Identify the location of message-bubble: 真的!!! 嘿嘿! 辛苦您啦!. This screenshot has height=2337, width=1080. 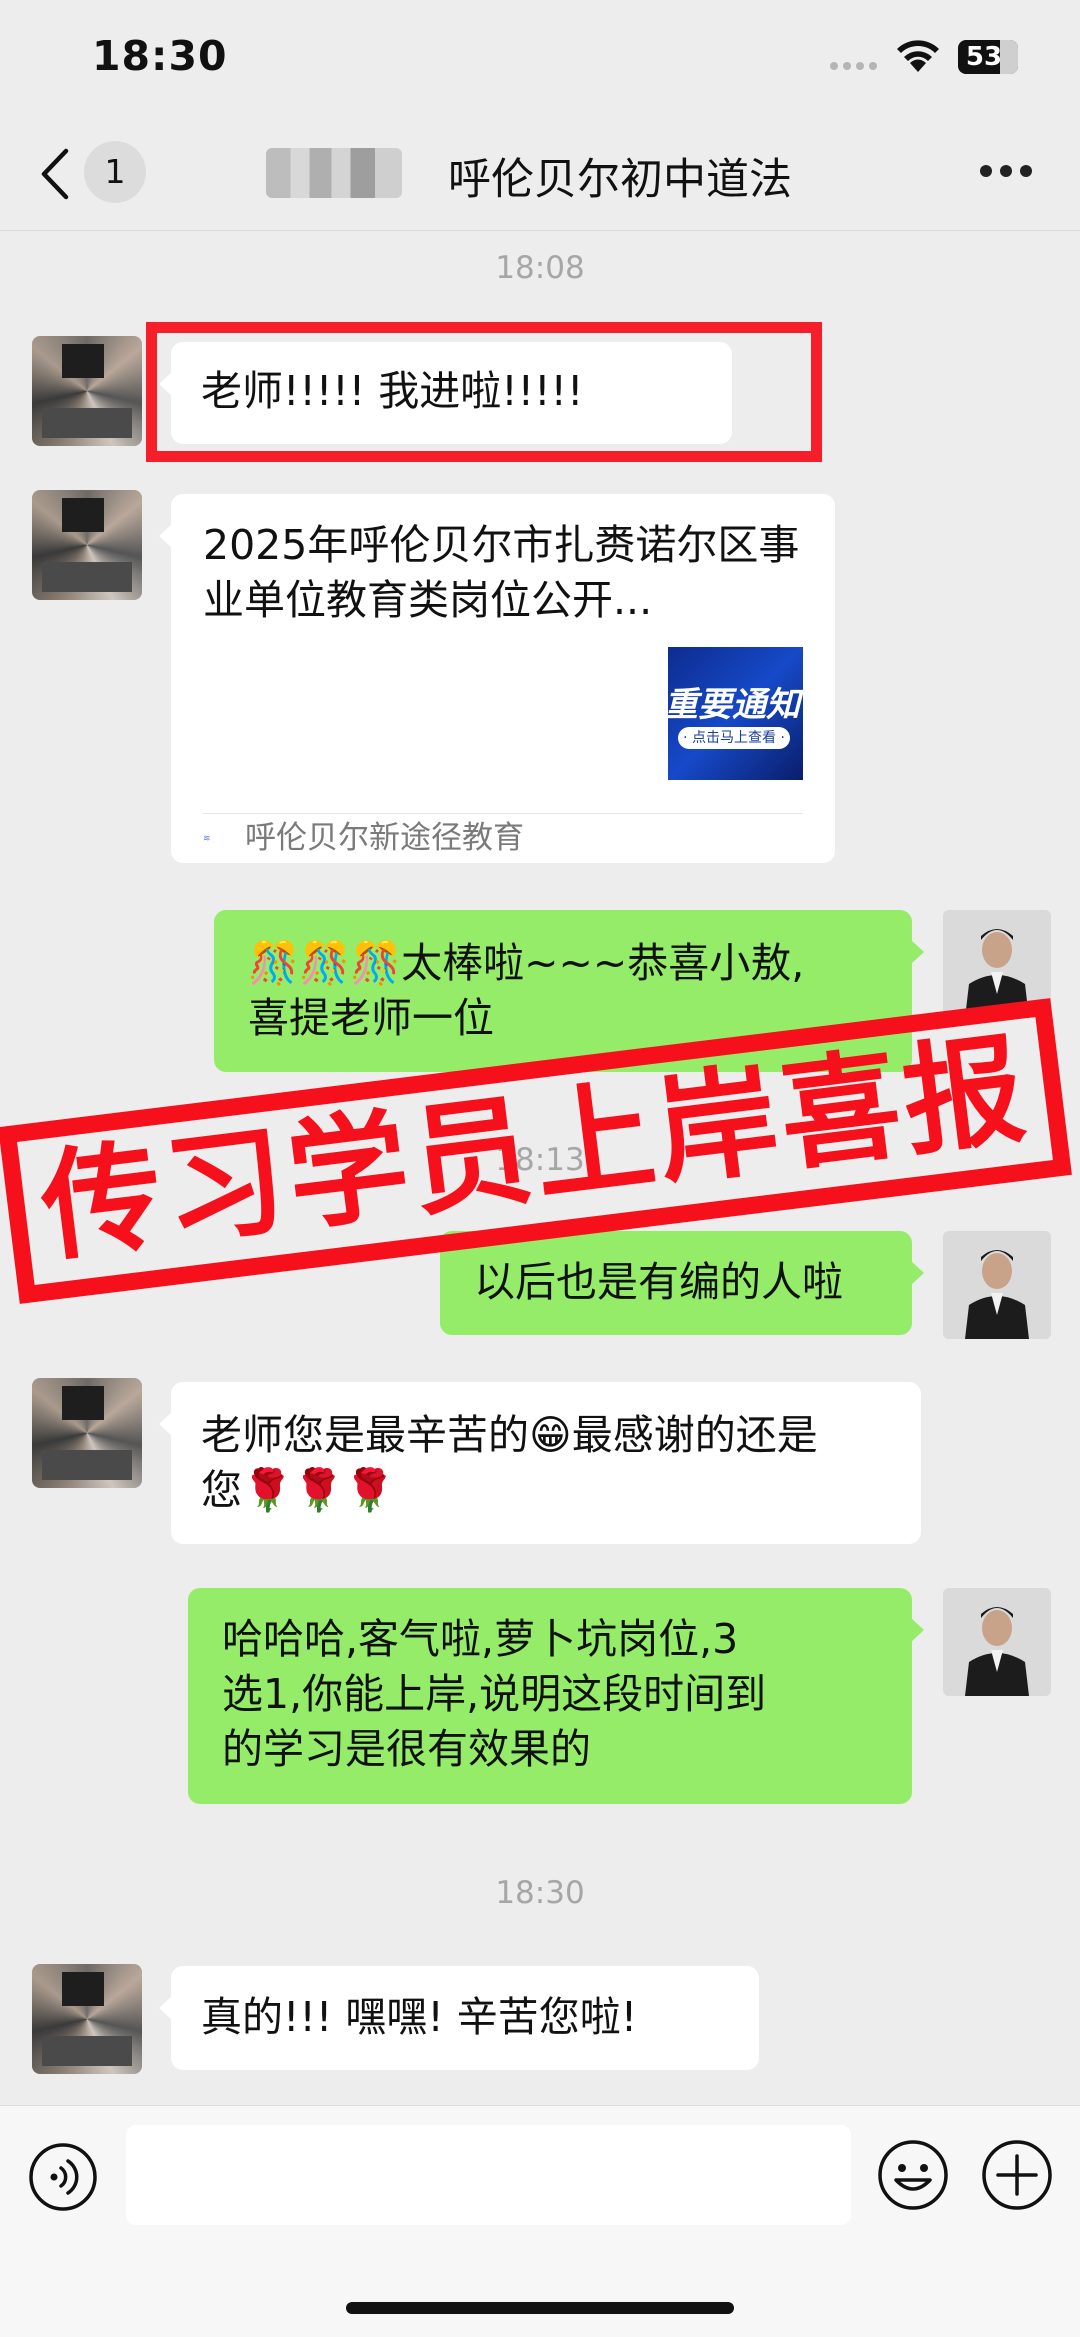
(459, 2018).